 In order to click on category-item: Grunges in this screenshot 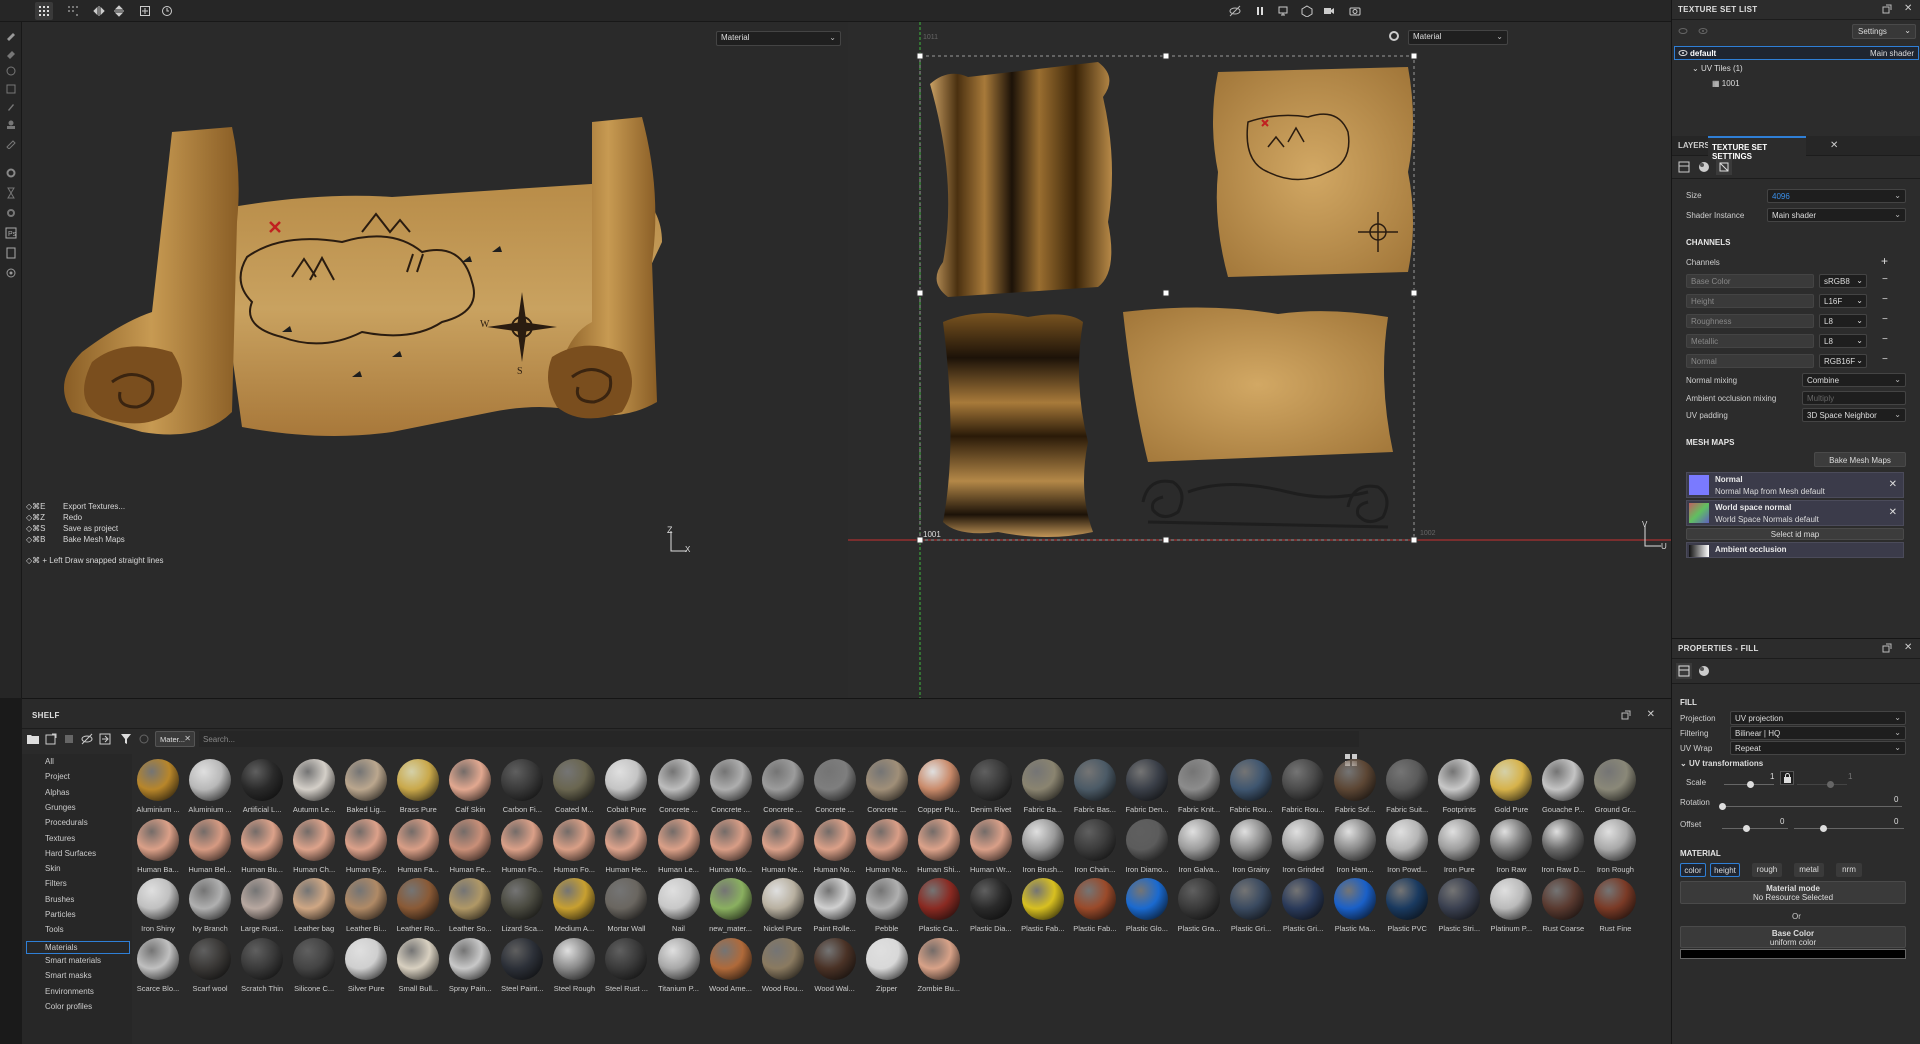, I will do `click(60, 807)`.